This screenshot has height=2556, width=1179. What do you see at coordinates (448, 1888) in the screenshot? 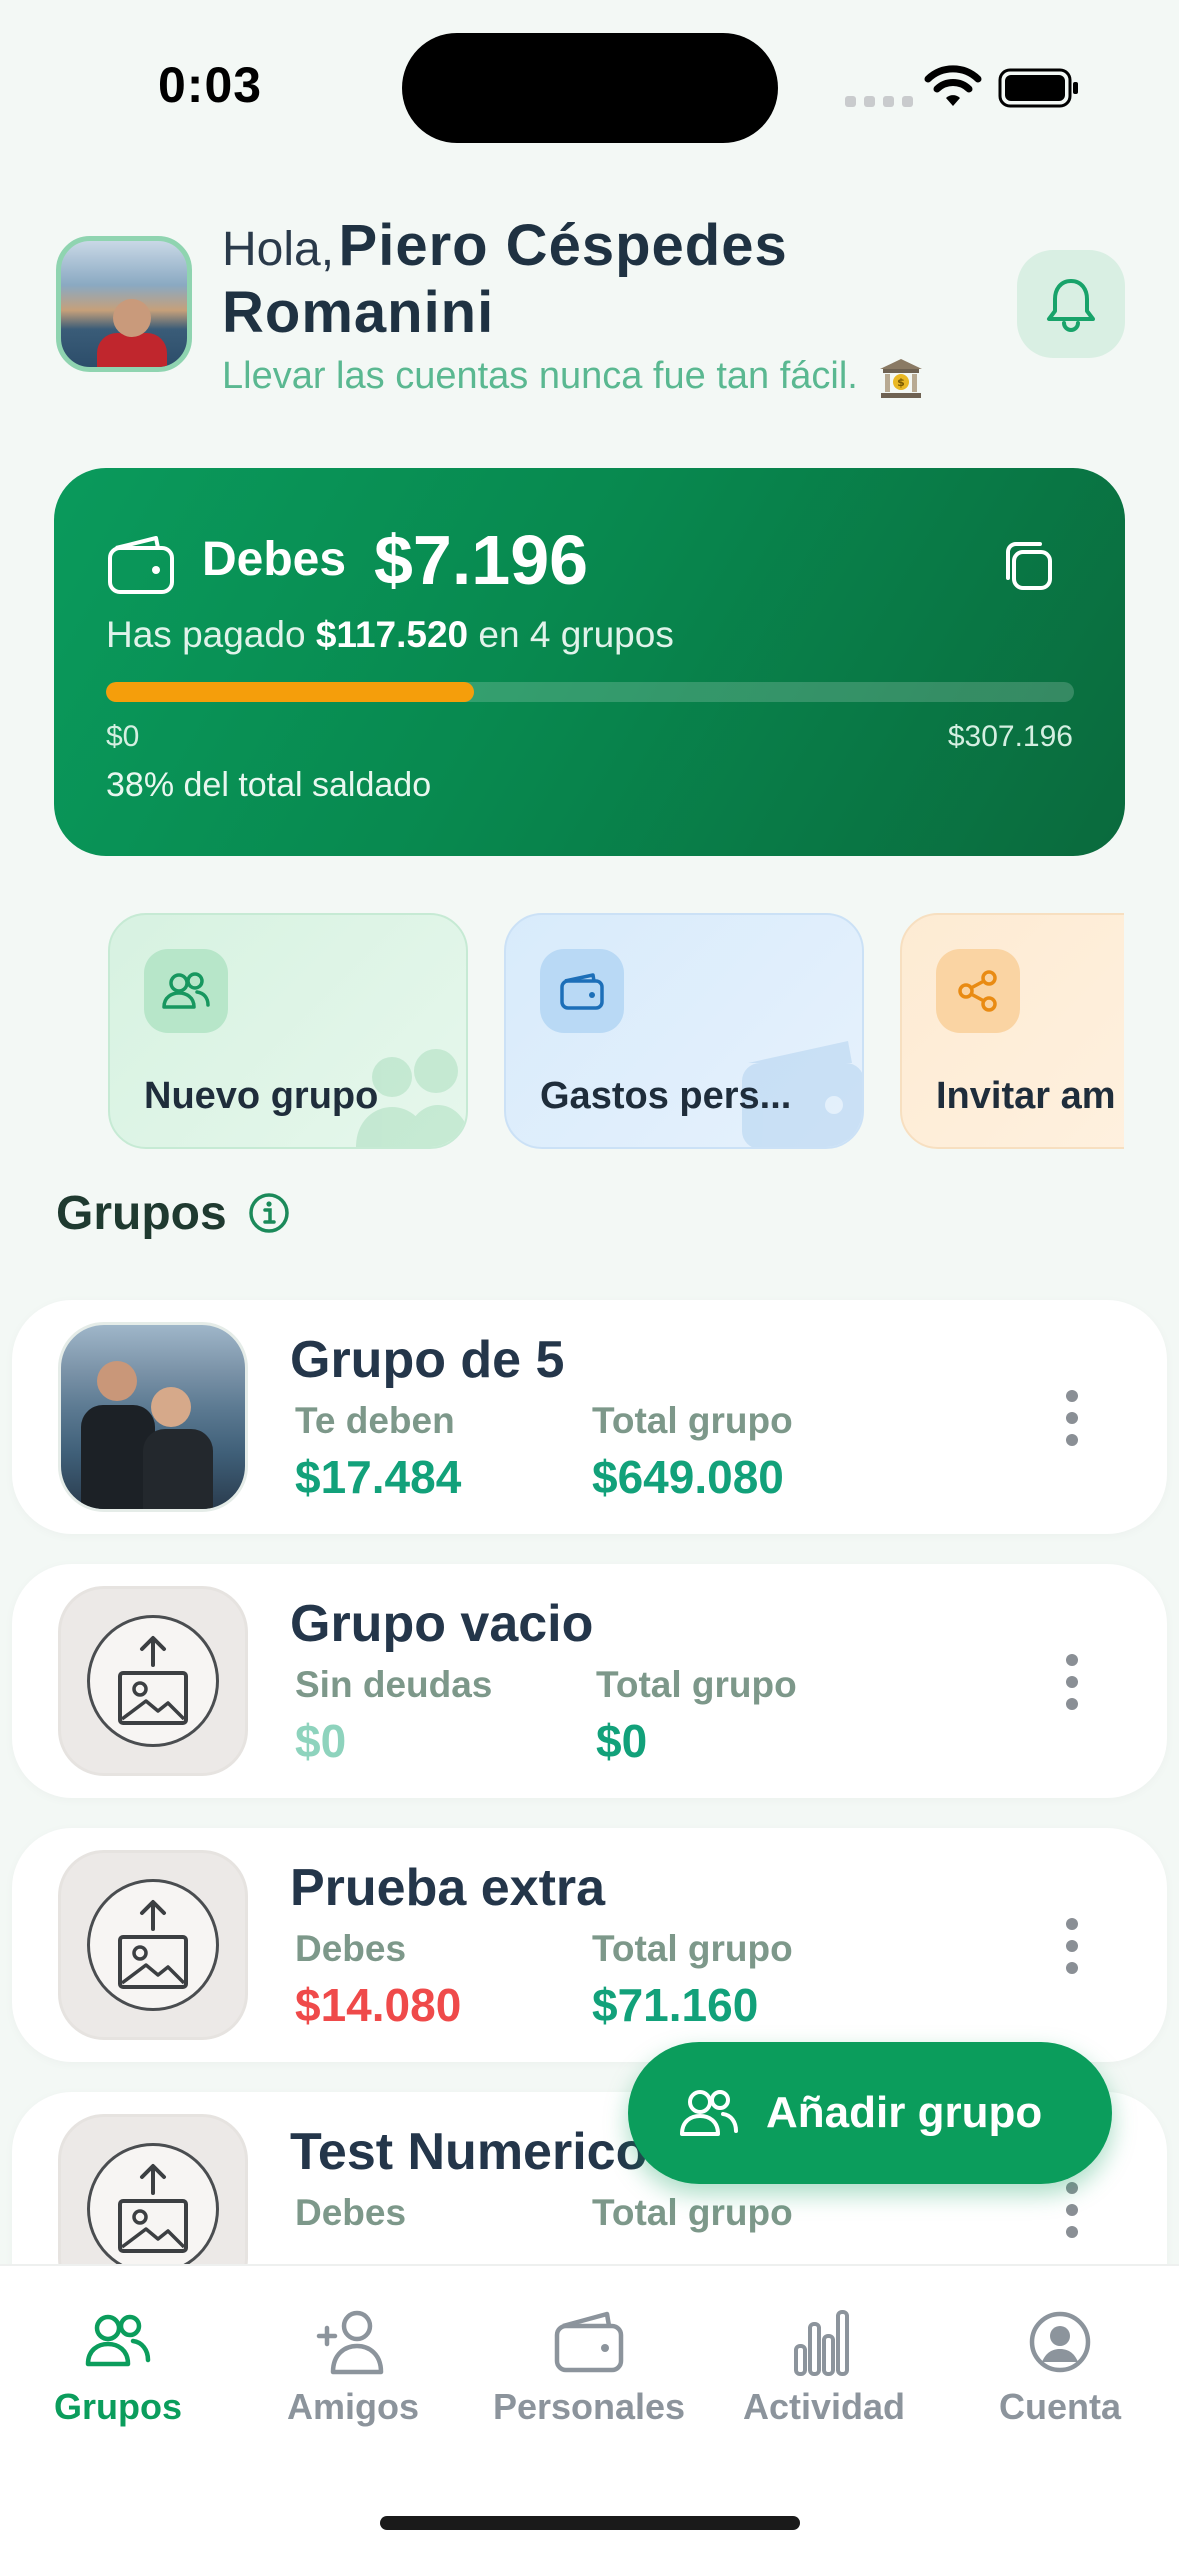
I see `group-name: Prueba extra` at bounding box center [448, 1888].